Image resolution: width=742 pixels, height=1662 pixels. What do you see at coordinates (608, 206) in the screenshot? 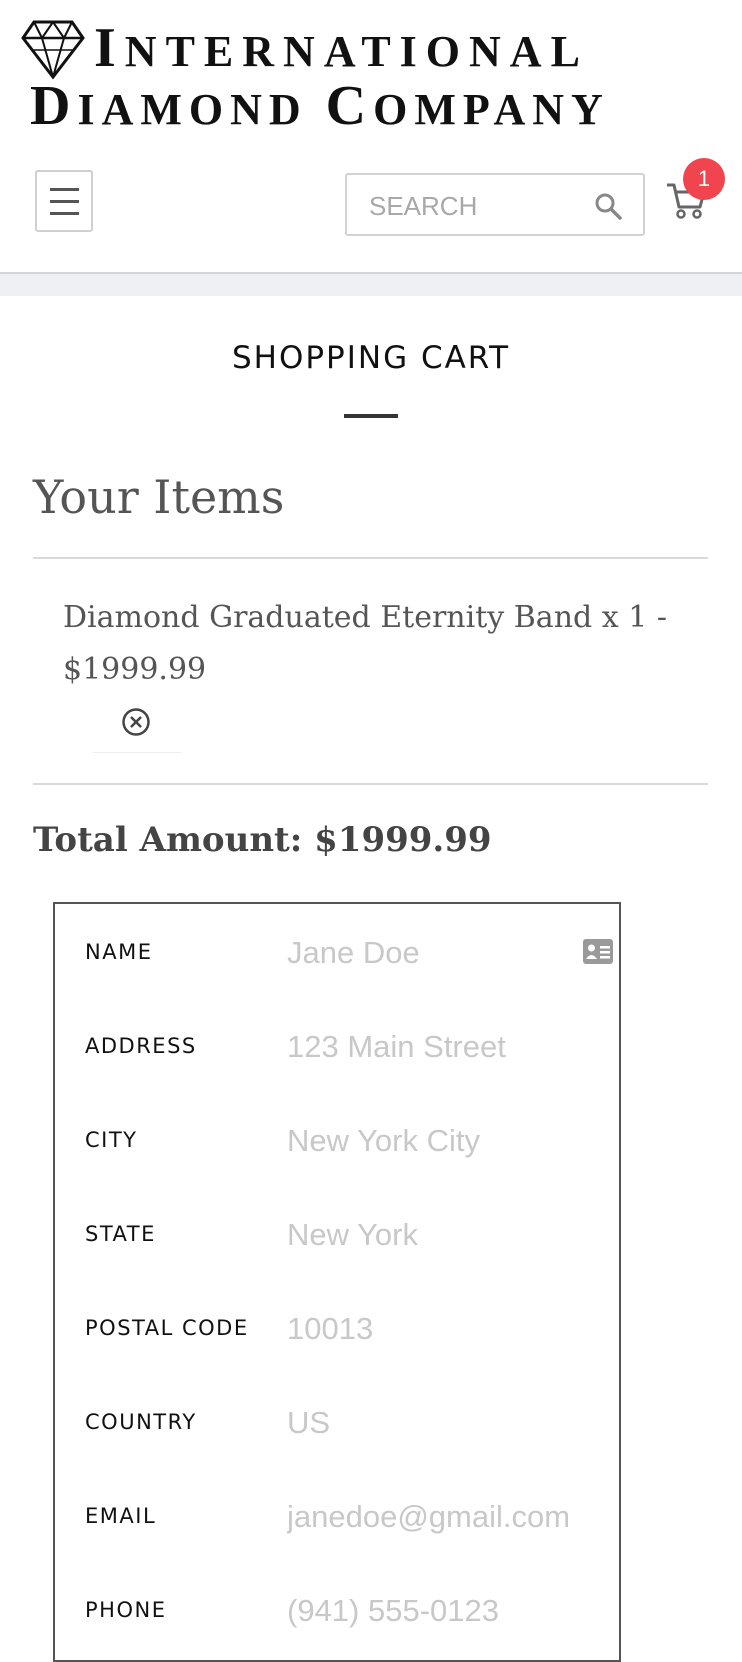
I see `search-icon` at bounding box center [608, 206].